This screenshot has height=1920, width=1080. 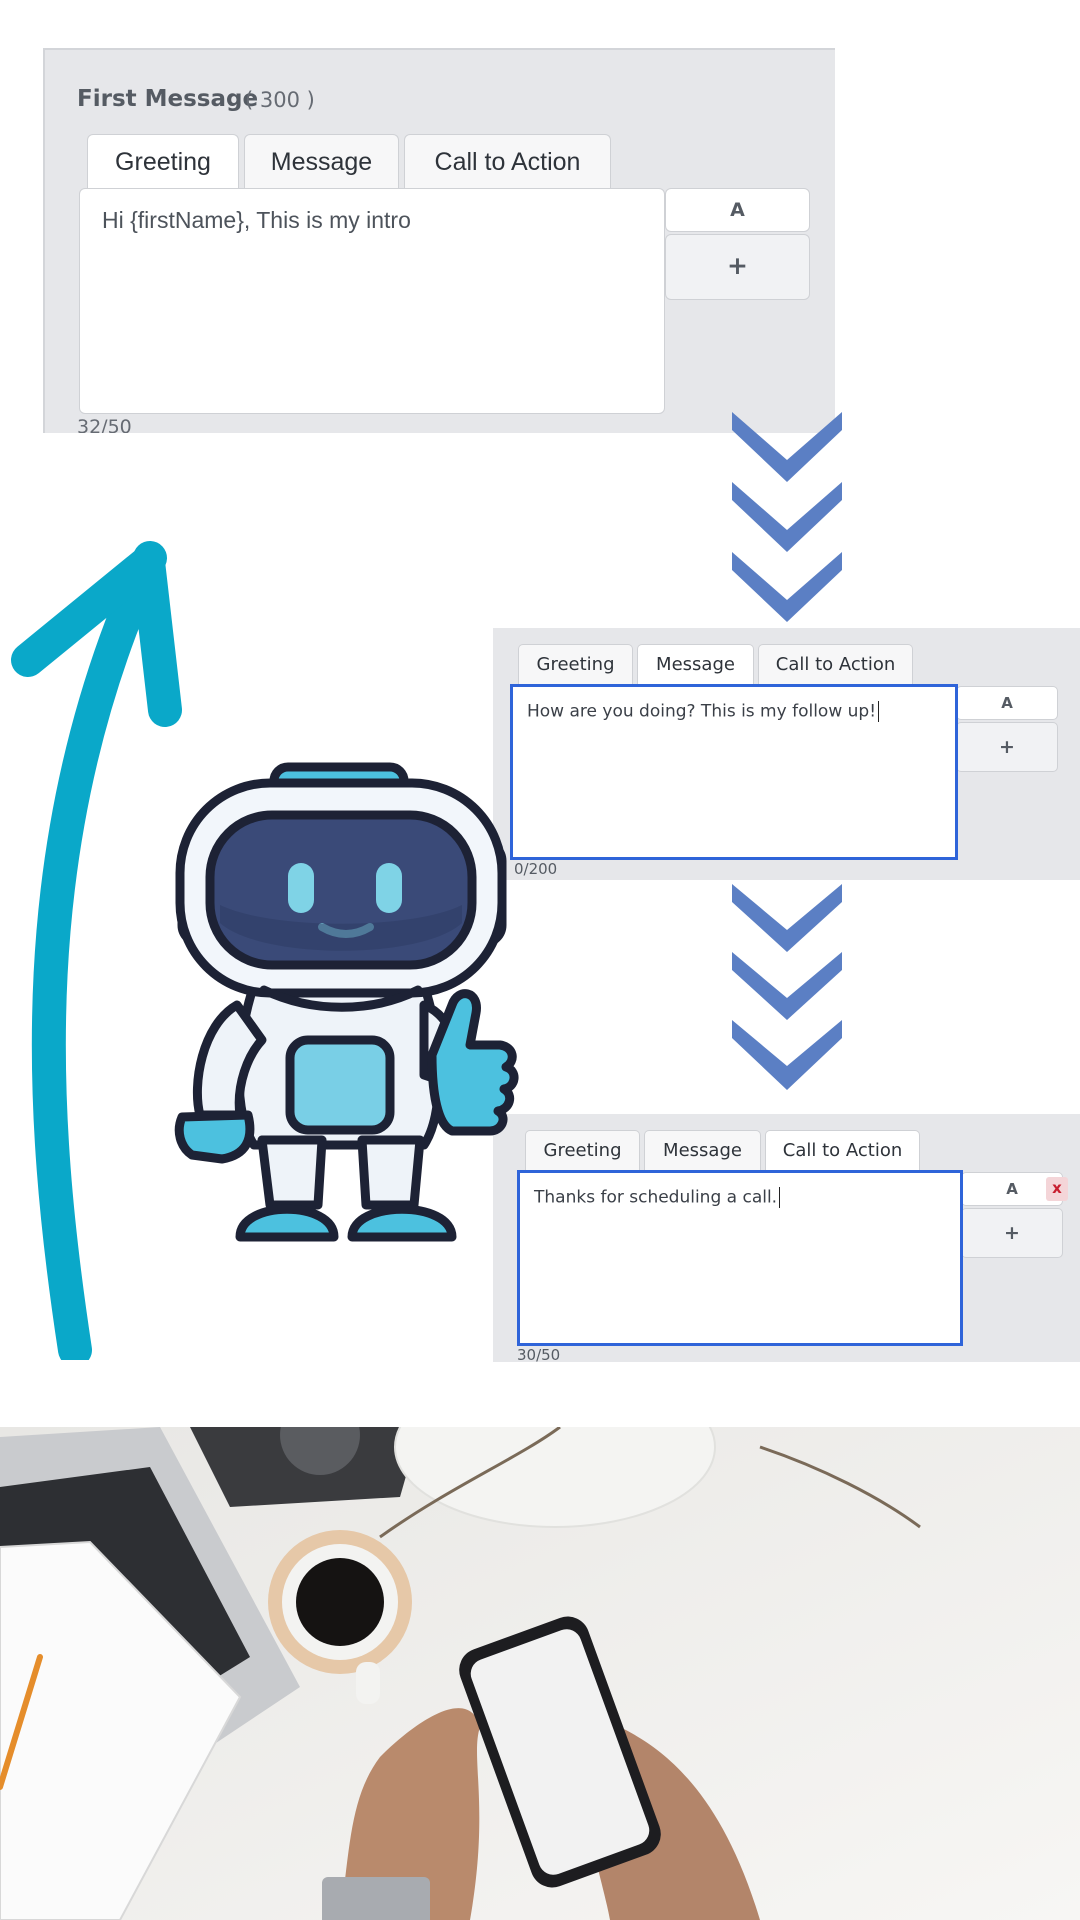 I want to click on robot-foot-left, so click(x=287, y=1223).